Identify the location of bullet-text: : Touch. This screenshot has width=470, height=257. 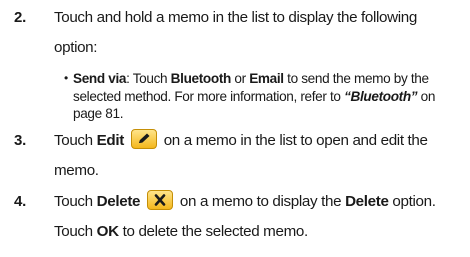
(148, 78).